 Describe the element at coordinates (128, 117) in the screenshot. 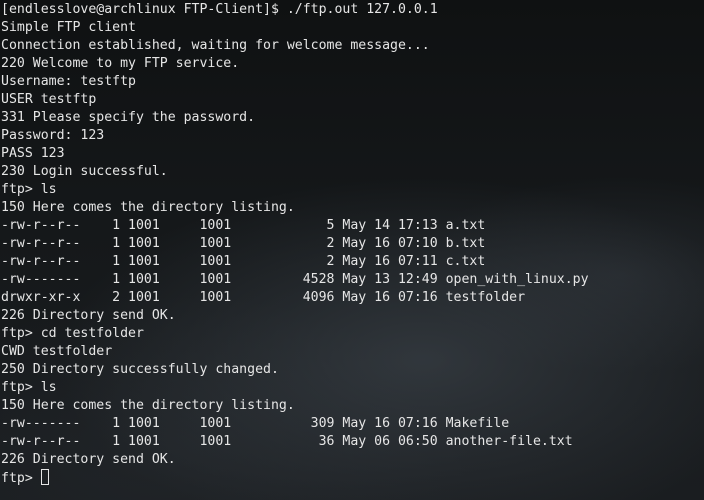

I see `terminal-line: 331 Please specify the password.` at that location.